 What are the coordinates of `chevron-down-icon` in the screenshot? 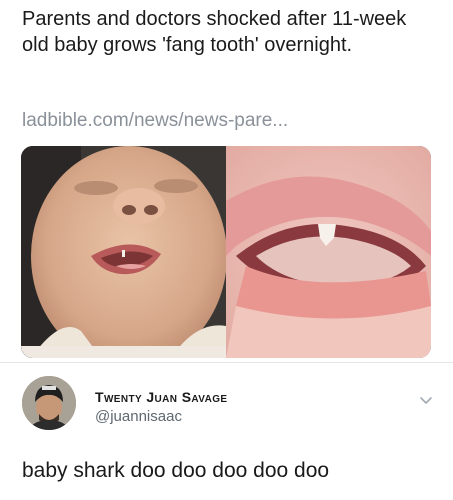 It's located at (426, 400).